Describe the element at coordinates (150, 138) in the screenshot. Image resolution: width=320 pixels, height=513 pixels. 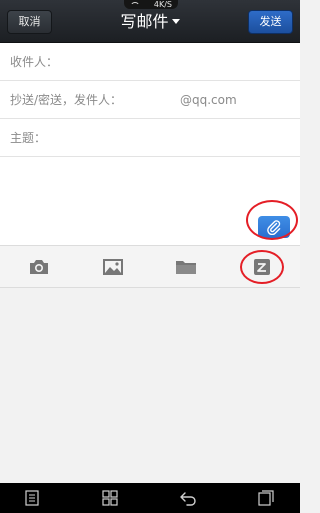
I see `subject-field: 主题：` at that location.